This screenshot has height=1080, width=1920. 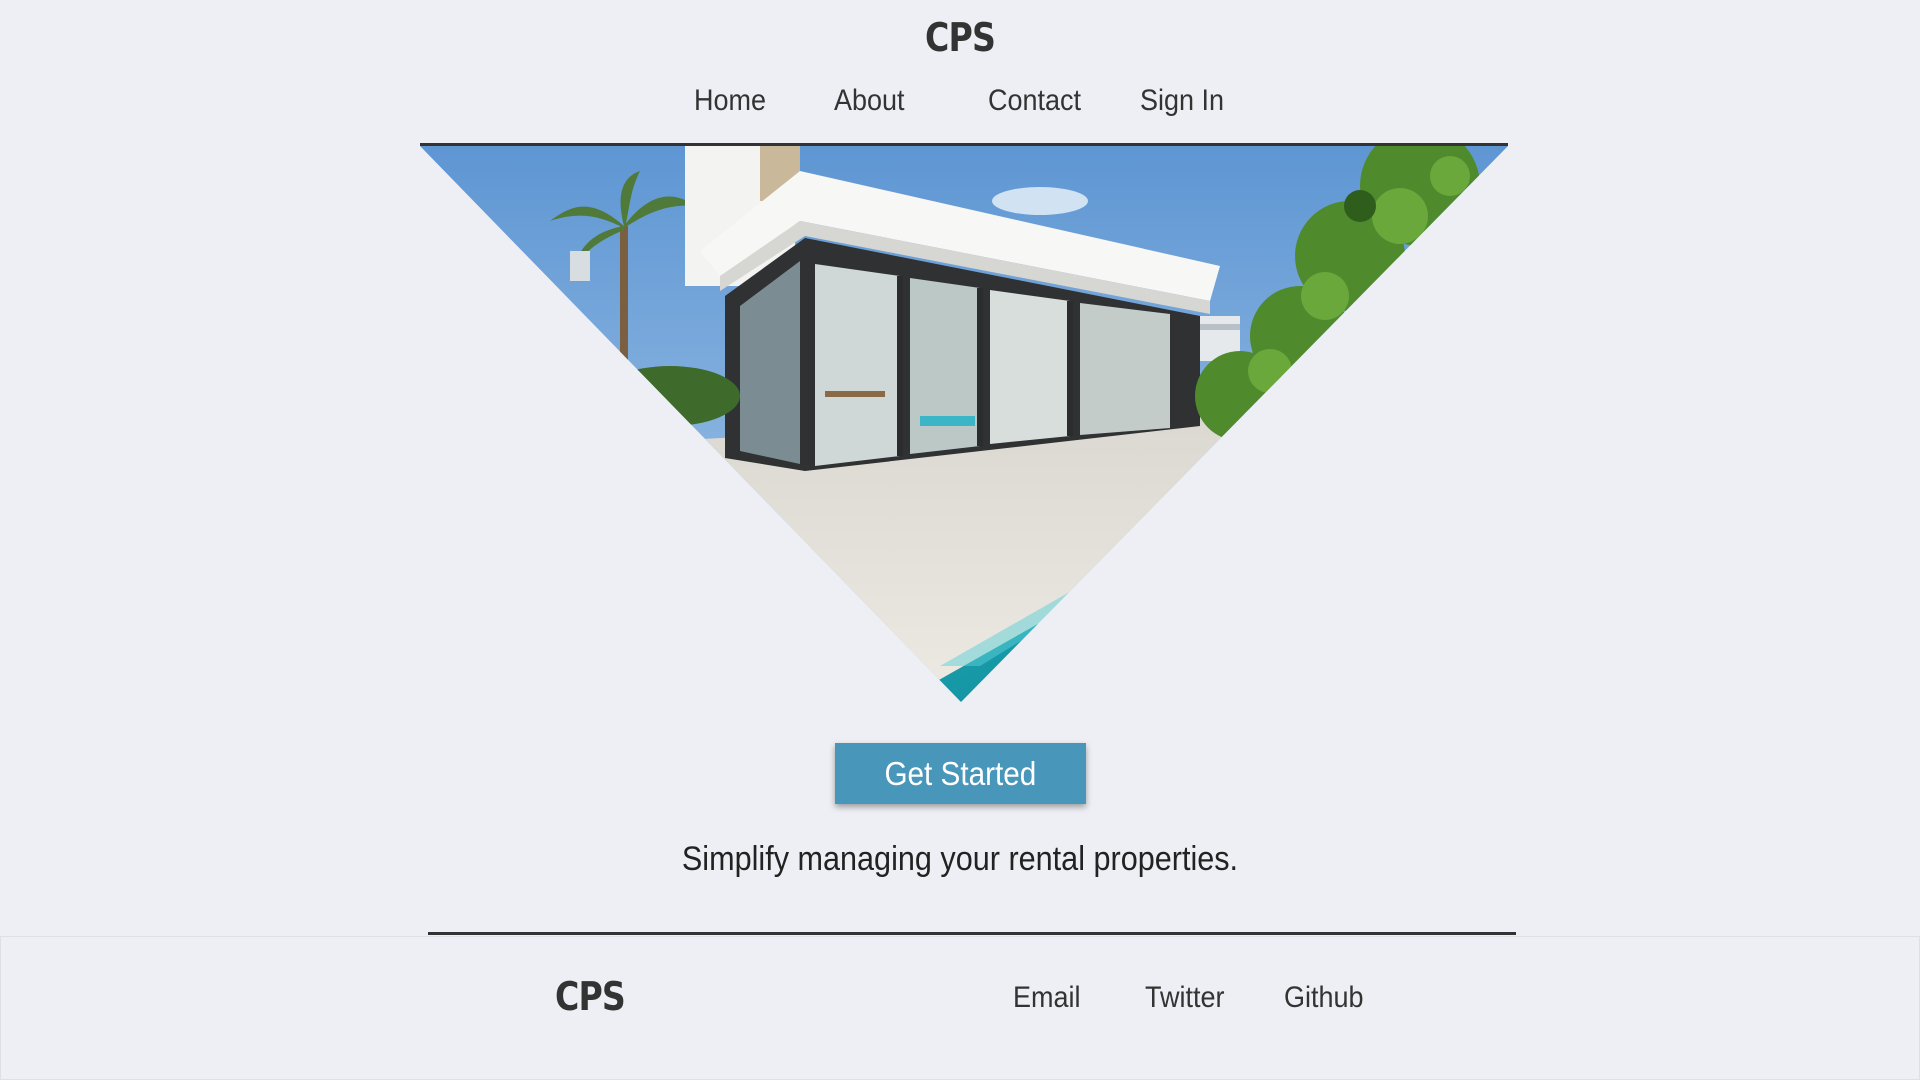 What do you see at coordinates (972, 933) in the screenshot?
I see `footer-divider` at bounding box center [972, 933].